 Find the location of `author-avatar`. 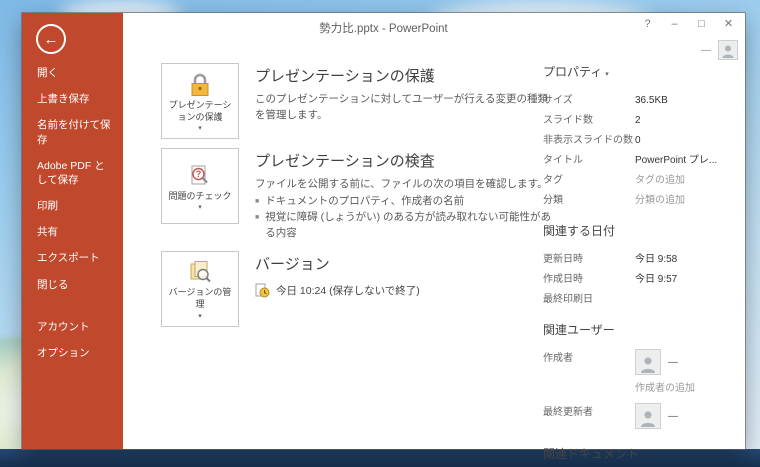

author-avatar is located at coordinates (648, 362).